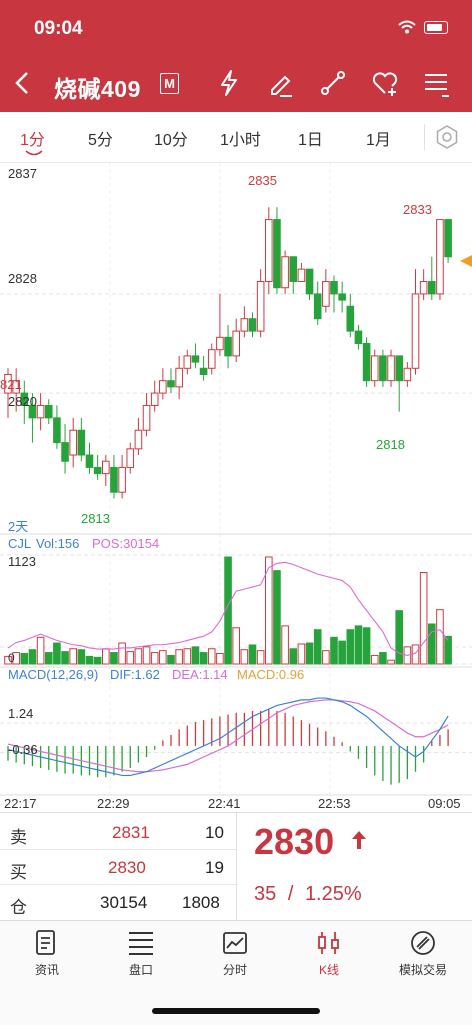  I want to click on price-tick-high: 2837, so click(22, 173).